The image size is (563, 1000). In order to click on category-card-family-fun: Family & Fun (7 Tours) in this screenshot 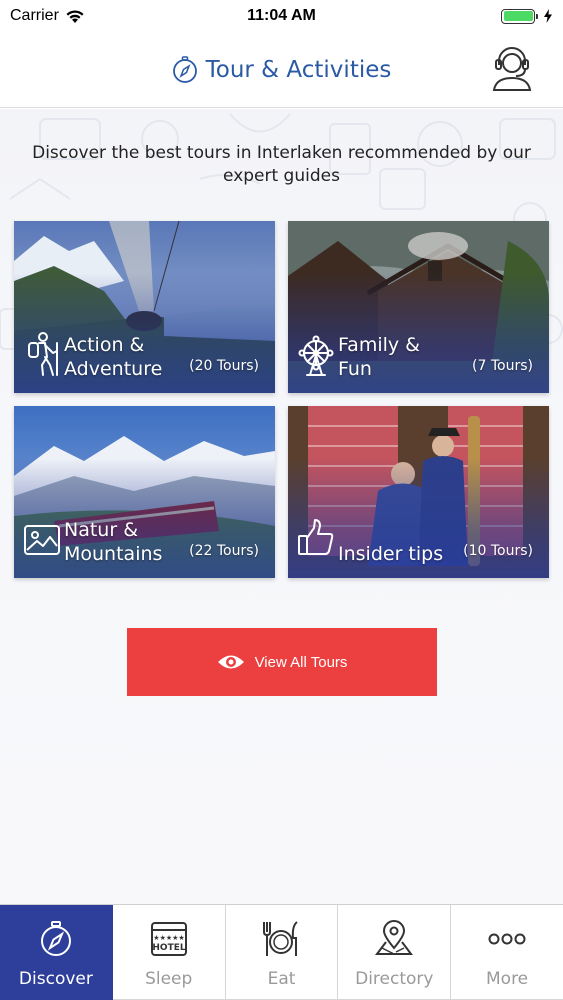, I will do `click(418, 307)`.